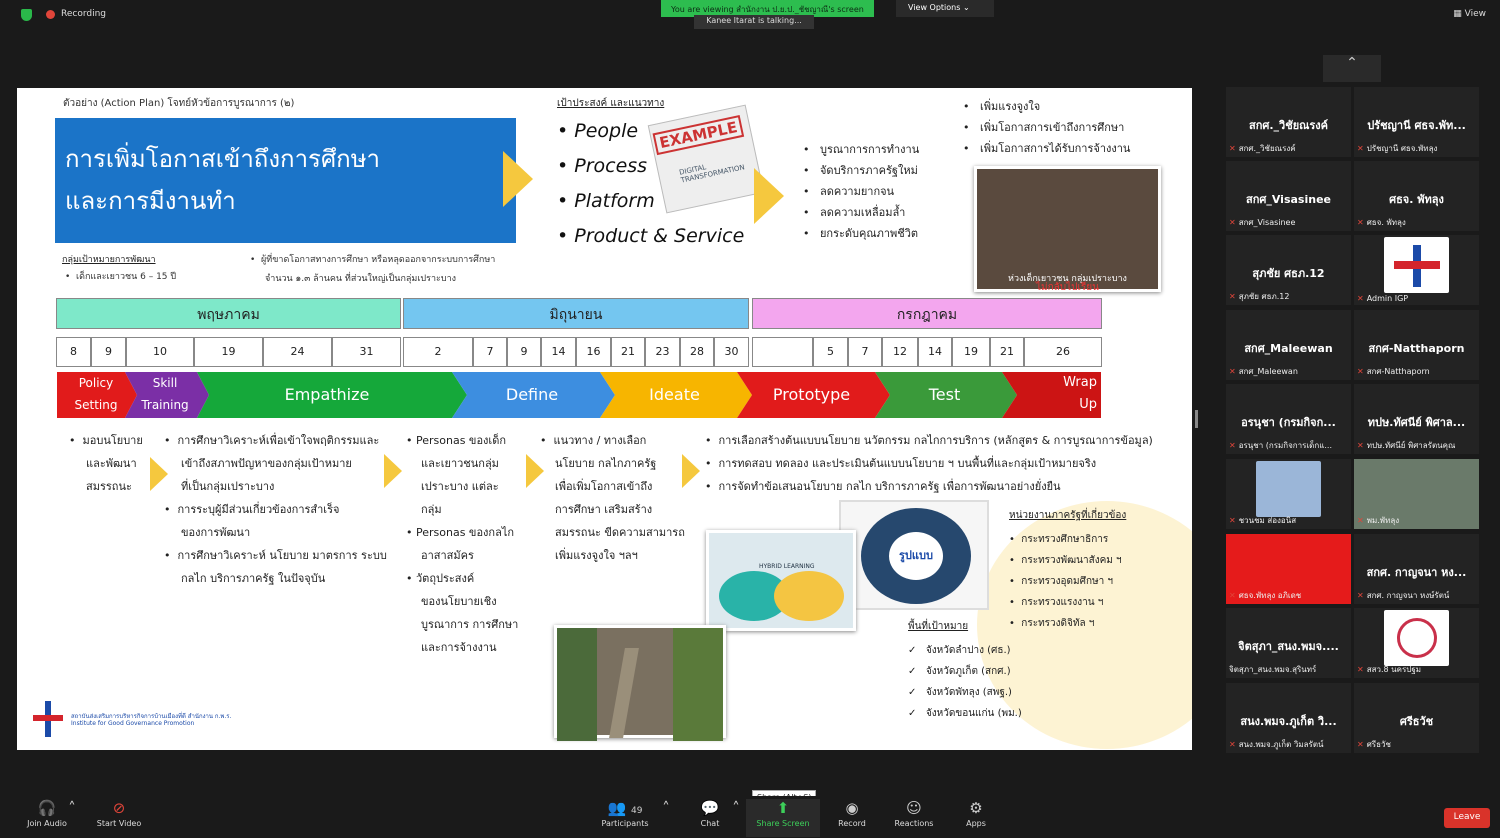 The width and height of the screenshot is (1500, 838). What do you see at coordinates (934, 7) in the screenshot?
I see `view-options-label: View Options` at bounding box center [934, 7].